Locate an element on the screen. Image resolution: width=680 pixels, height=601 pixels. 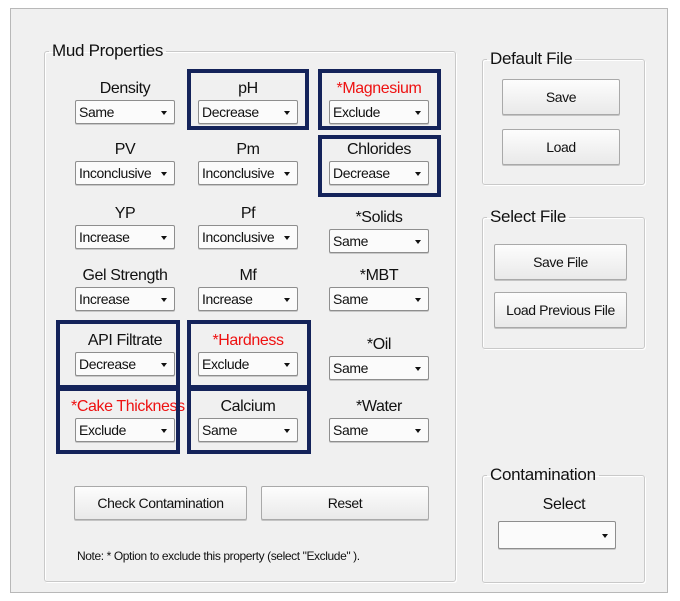
save-file-button: Save File is located at coordinates (560, 262).